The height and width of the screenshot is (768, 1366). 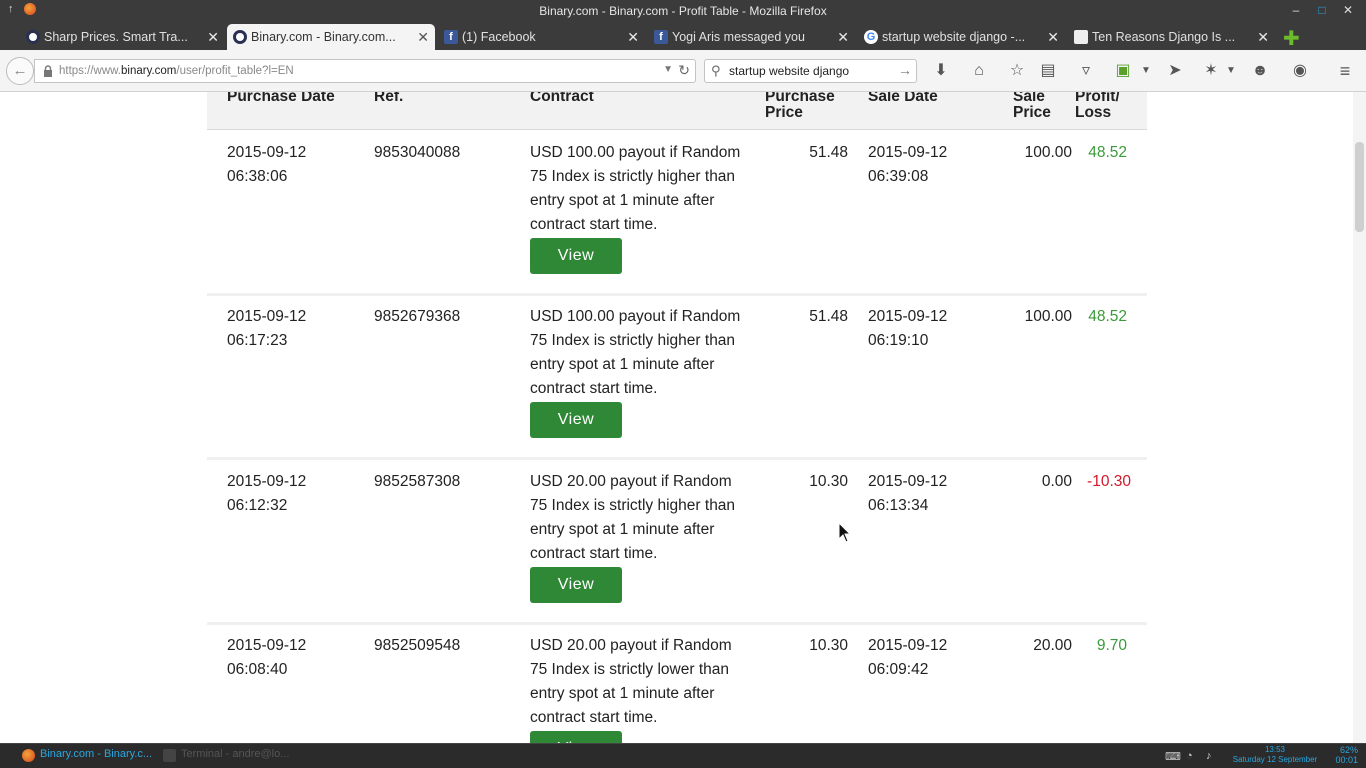 What do you see at coordinates (1175, 71) in the screenshot?
I see `send-icon: ➤` at bounding box center [1175, 71].